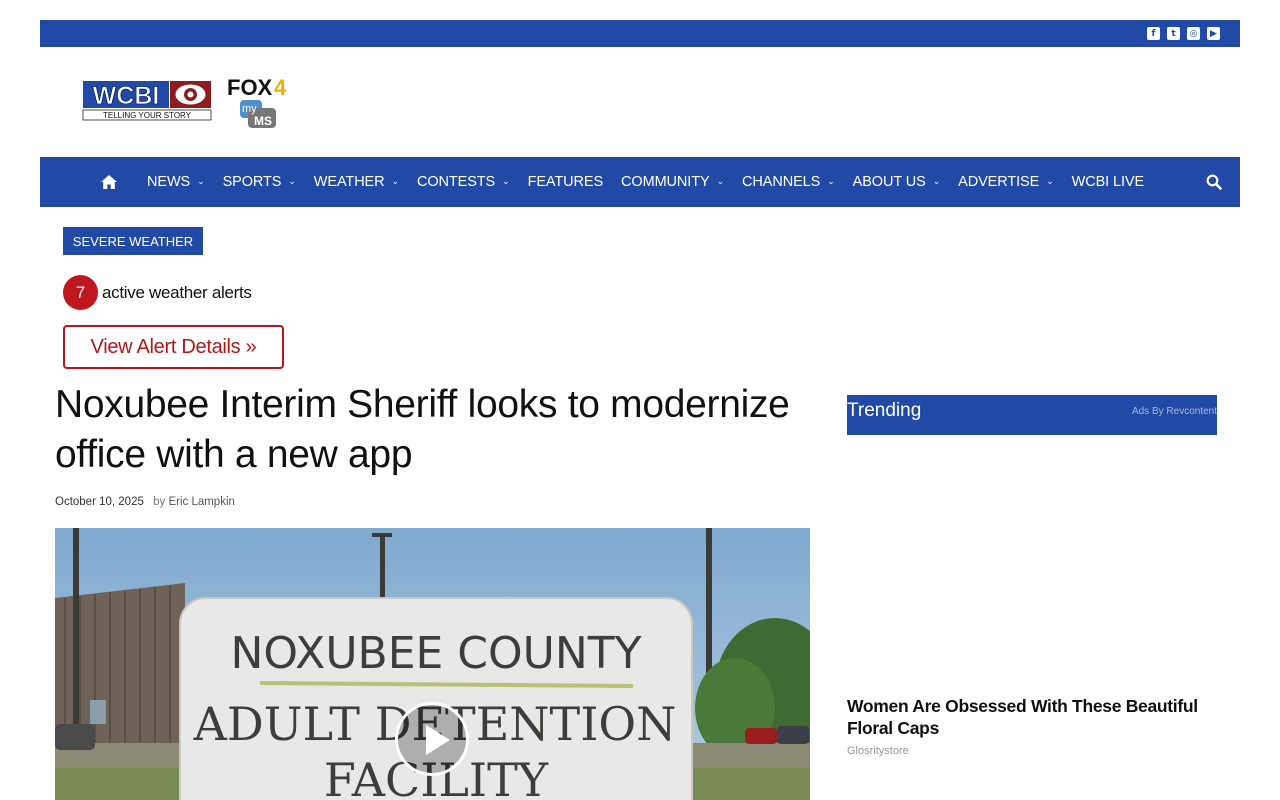 The width and height of the screenshot is (1280, 800). What do you see at coordinates (1193, 33) in the screenshot?
I see `instagram-icon: ◎` at bounding box center [1193, 33].